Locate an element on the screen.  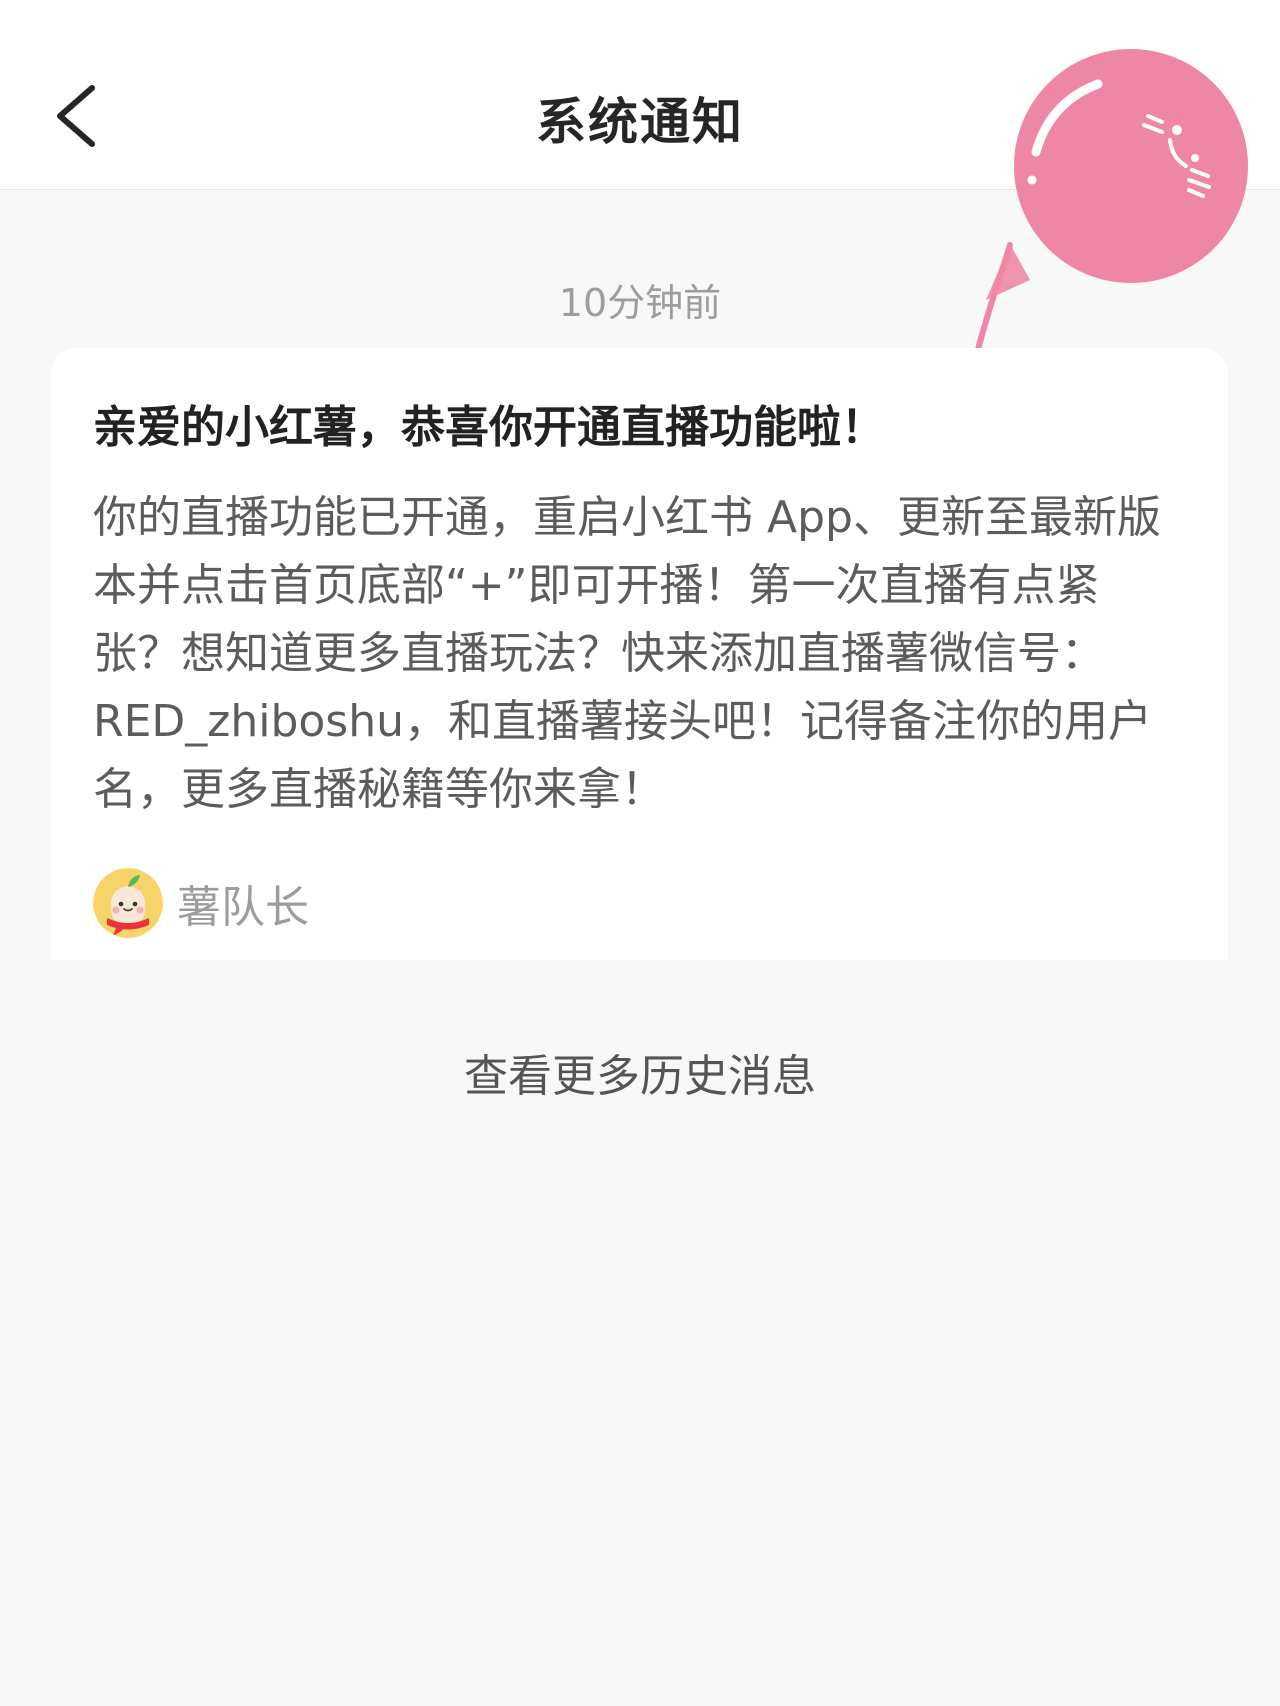
navigation-bar: 系统通知 is located at coordinates (640, 95).